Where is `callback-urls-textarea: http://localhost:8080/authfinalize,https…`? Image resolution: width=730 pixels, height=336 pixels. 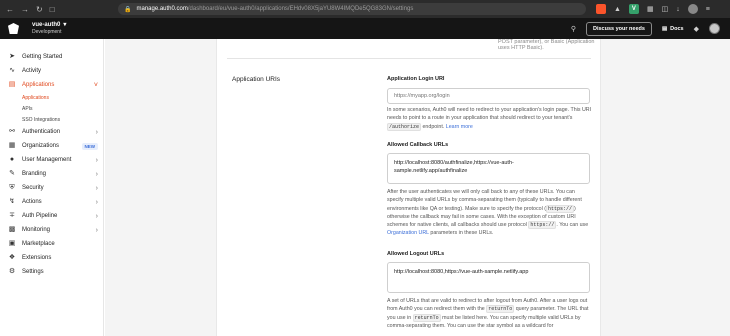
callback-urls-textarea: http://localhost:8080/authfinalize,https… is located at coordinates (488, 168).